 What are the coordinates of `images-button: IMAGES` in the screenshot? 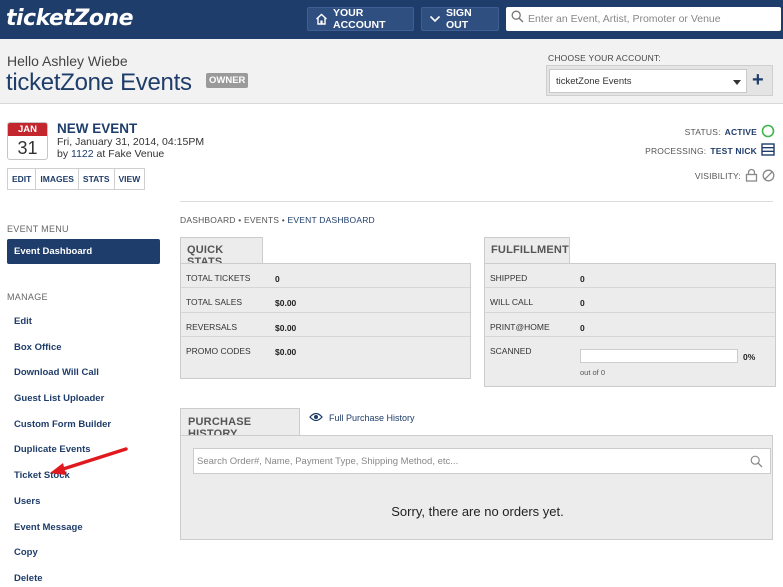 It's located at (57, 179).